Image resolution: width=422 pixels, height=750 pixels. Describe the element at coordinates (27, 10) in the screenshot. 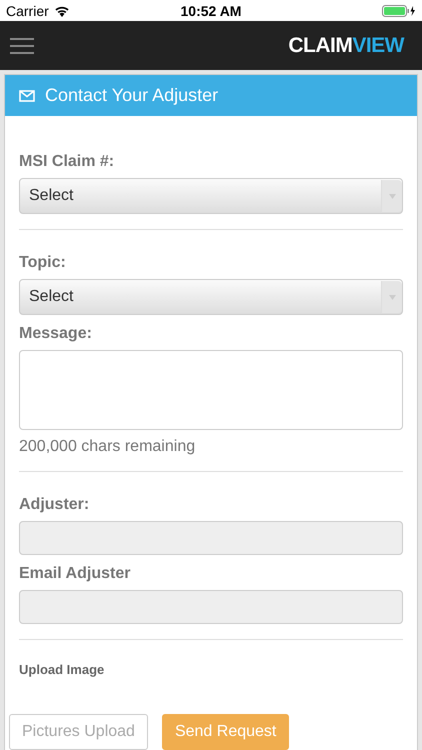

I see `carrier-label: Carrier` at that location.